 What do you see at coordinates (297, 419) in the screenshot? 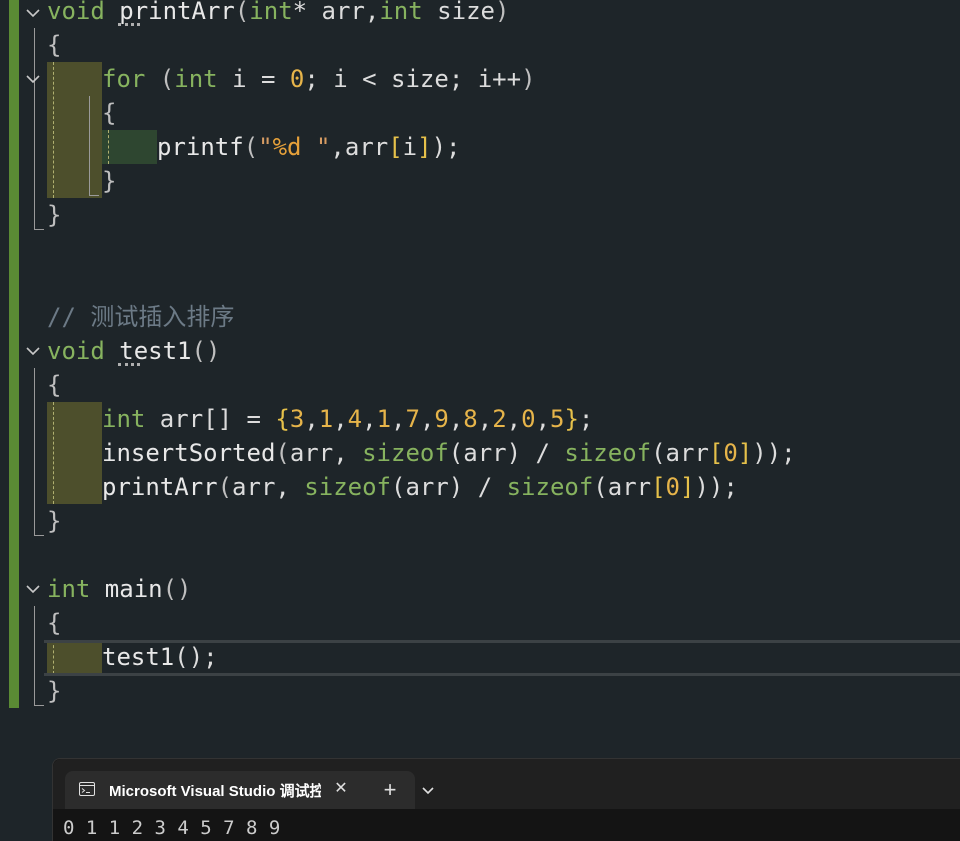
I see `number-literal: 3` at bounding box center [297, 419].